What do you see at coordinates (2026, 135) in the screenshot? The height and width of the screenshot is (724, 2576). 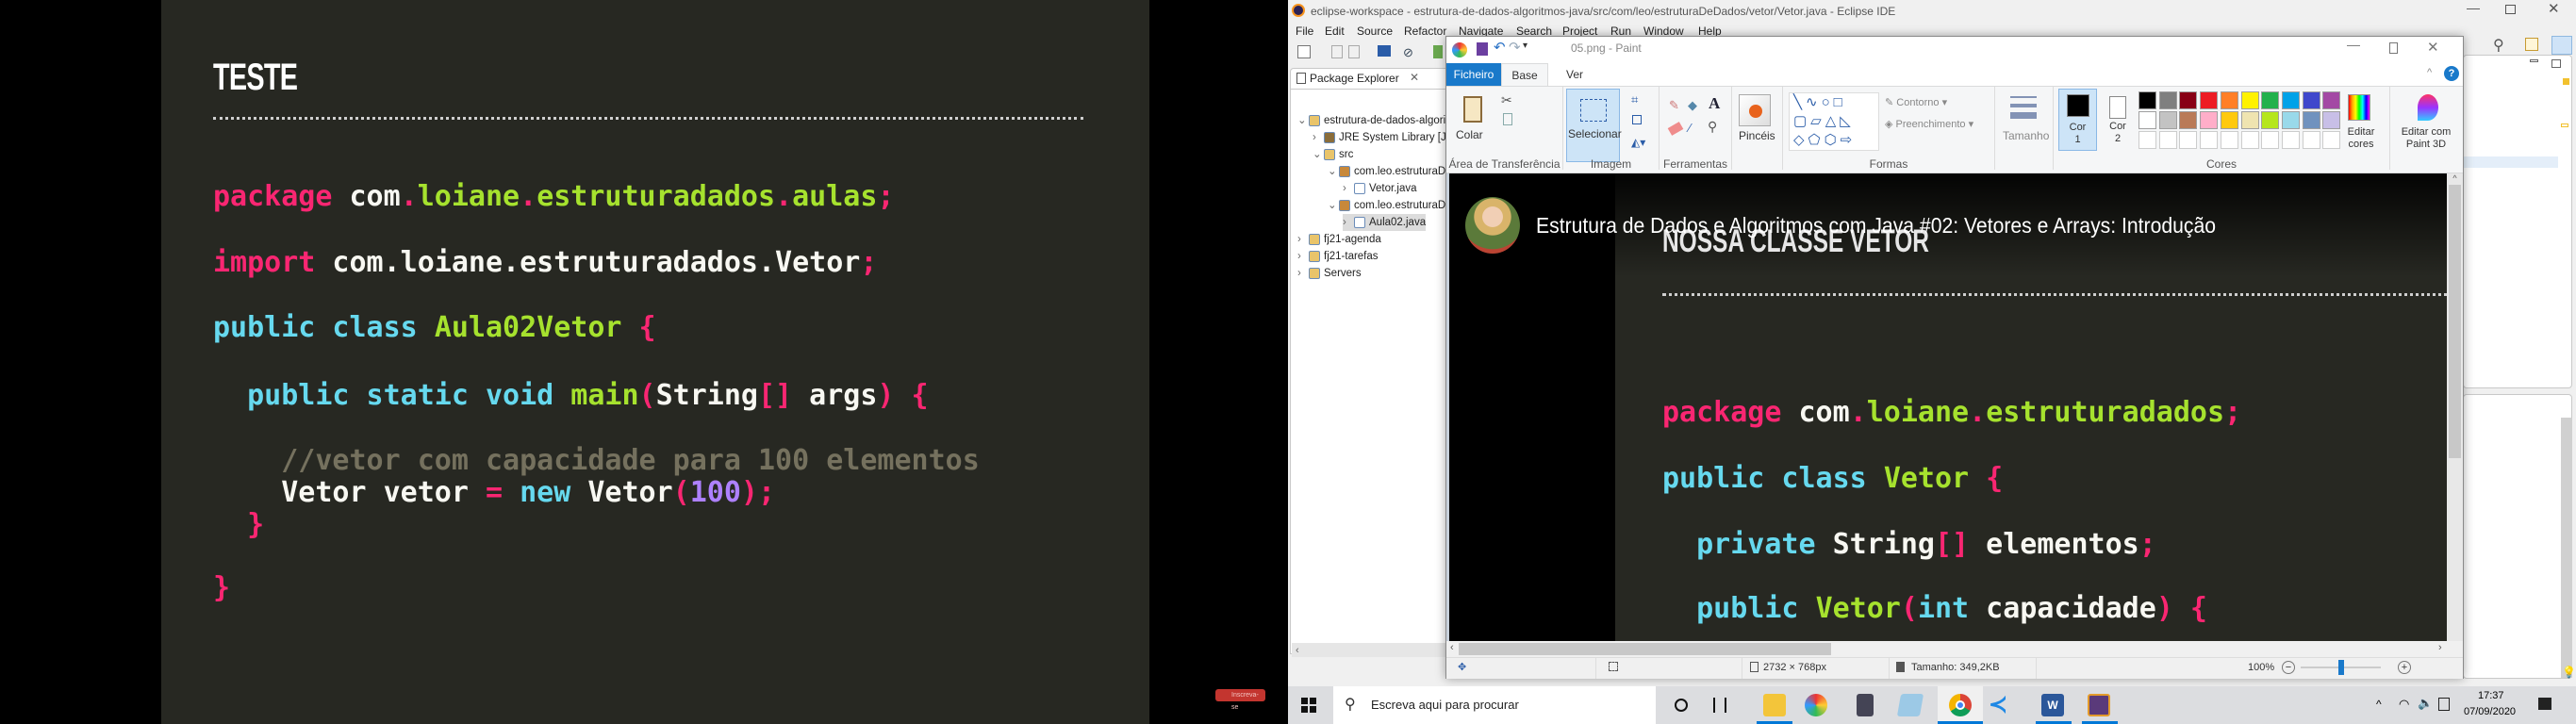 I see `size-button: Tamanho` at bounding box center [2026, 135].